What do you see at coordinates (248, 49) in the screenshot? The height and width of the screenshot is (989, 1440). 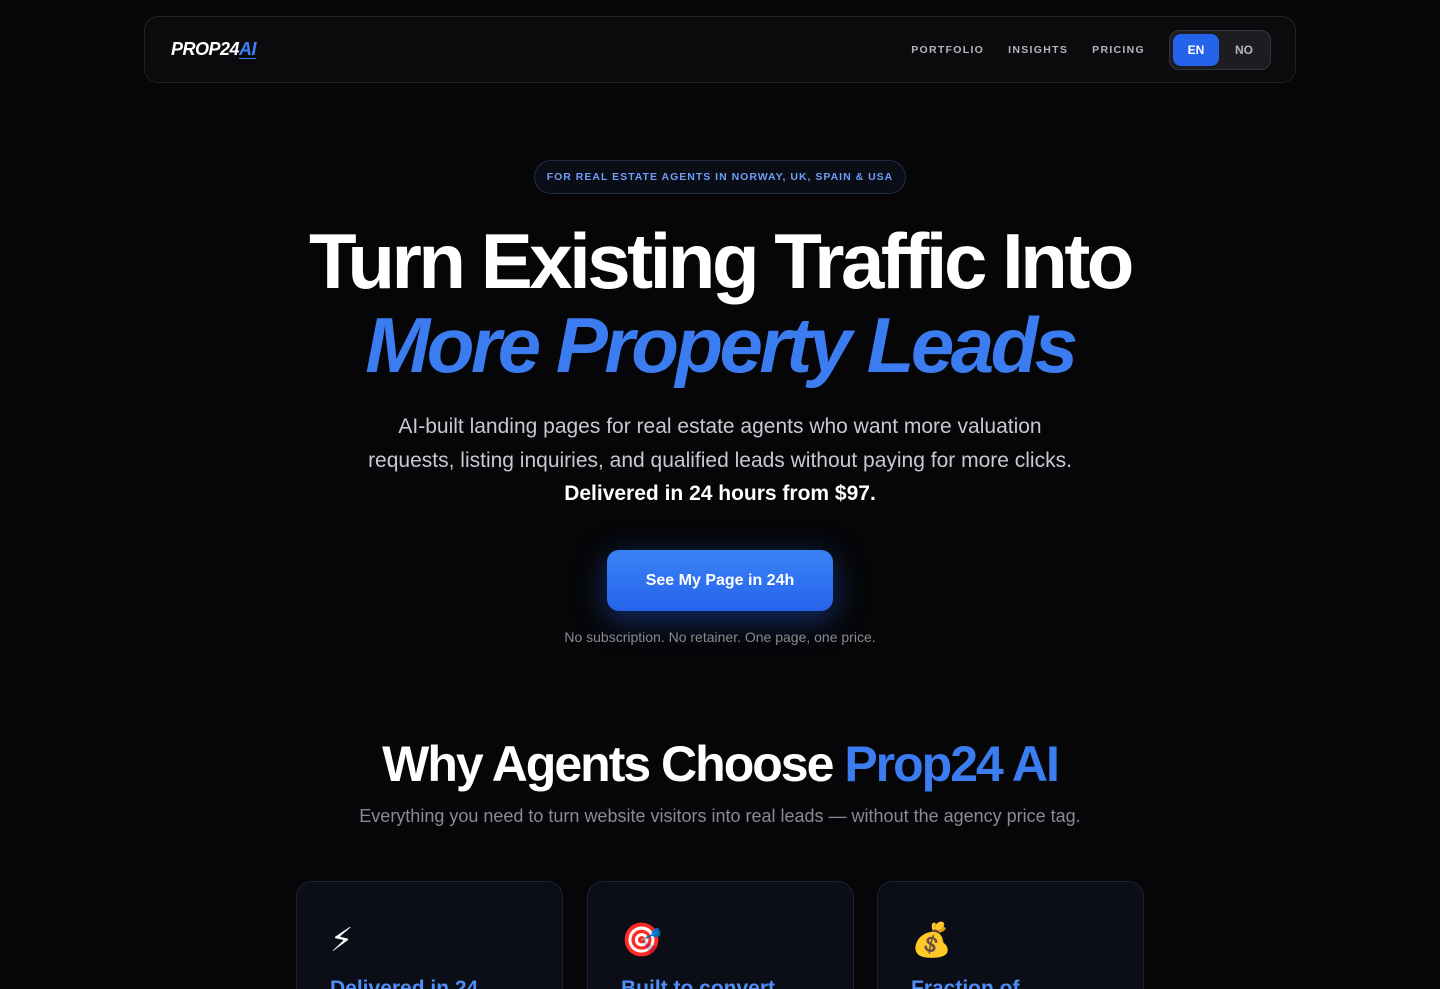 I see `logo-accent-text: AI` at bounding box center [248, 49].